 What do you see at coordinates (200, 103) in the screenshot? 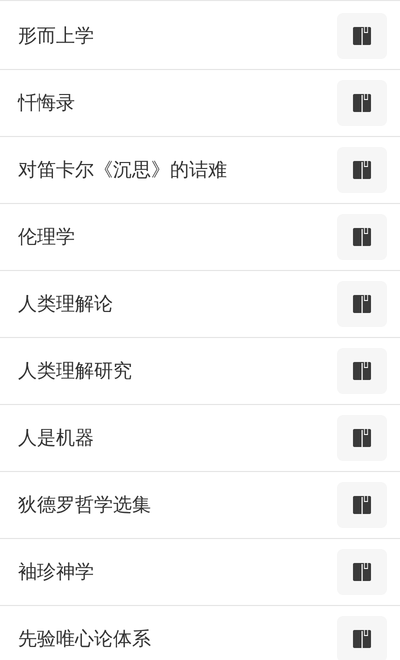
I see `book-row: 忏悔录` at bounding box center [200, 103].